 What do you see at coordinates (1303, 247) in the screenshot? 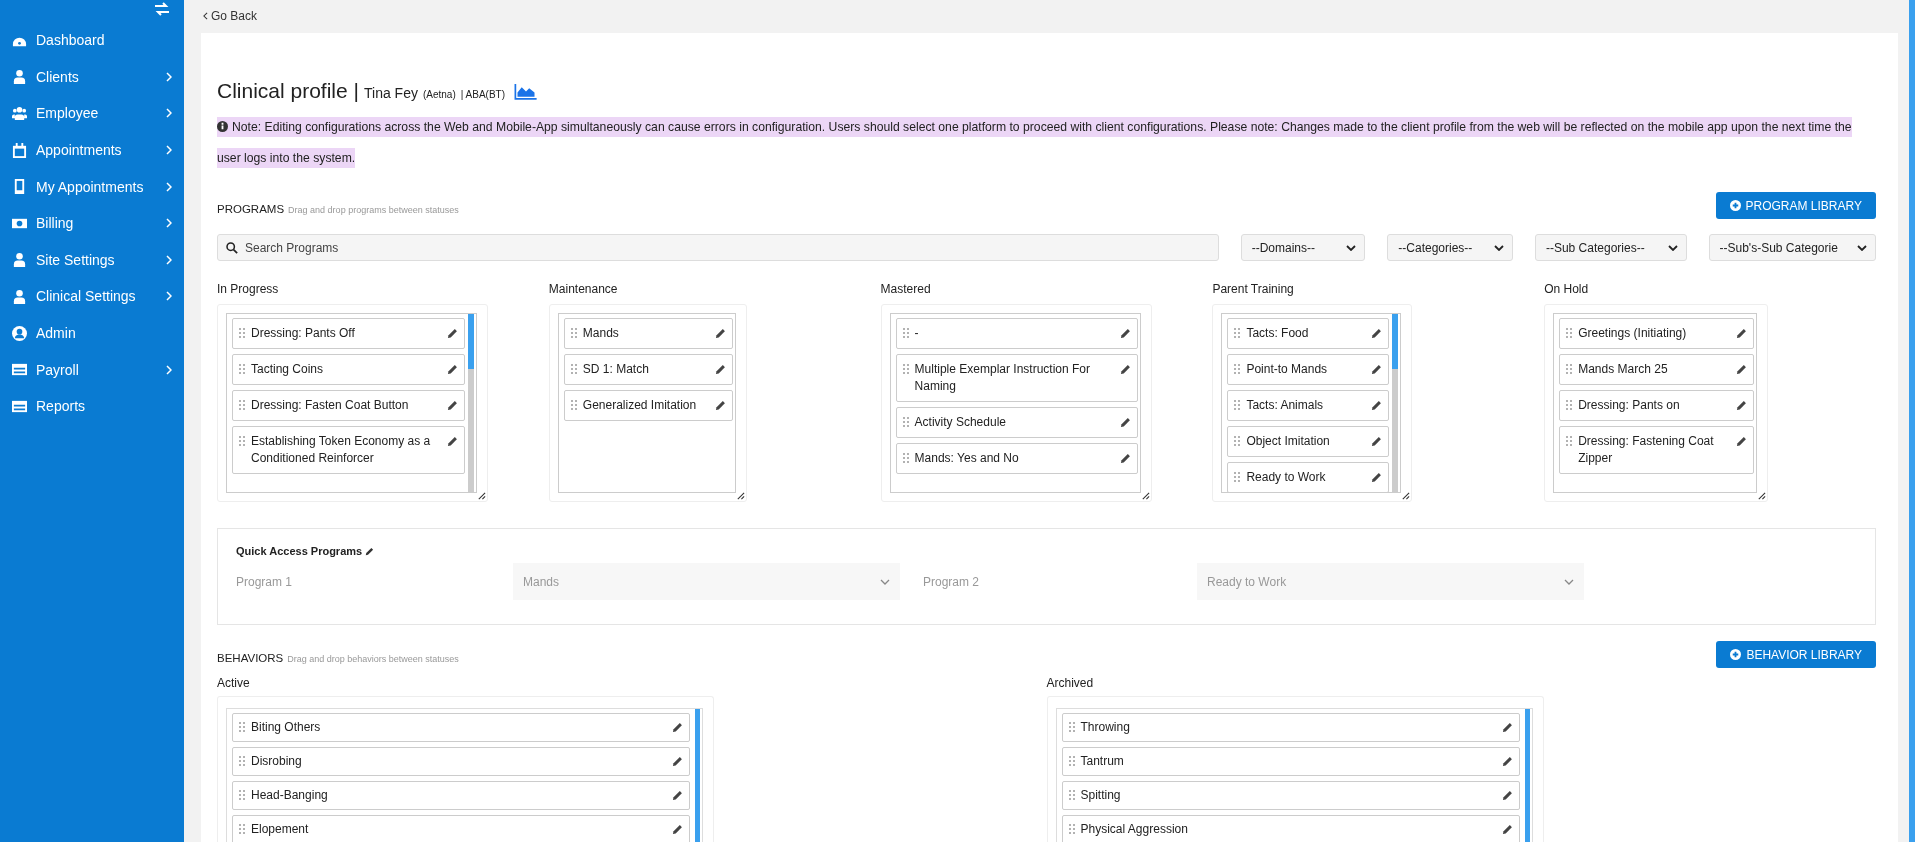
I see `filter-dropdown: --Domains--` at bounding box center [1303, 247].